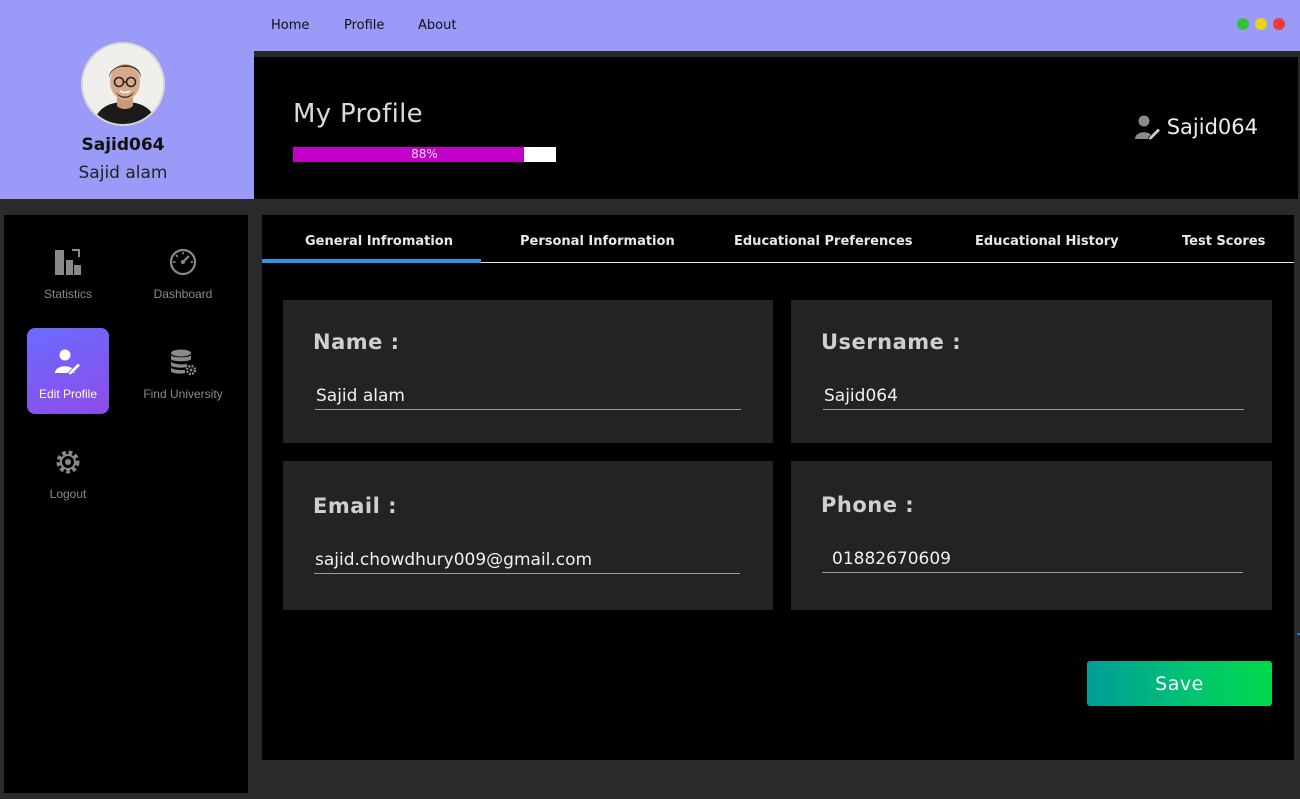 The image size is (1300, 799). I want to click on profile-card: Sajid064 Sajid alam, so click(127, 99).